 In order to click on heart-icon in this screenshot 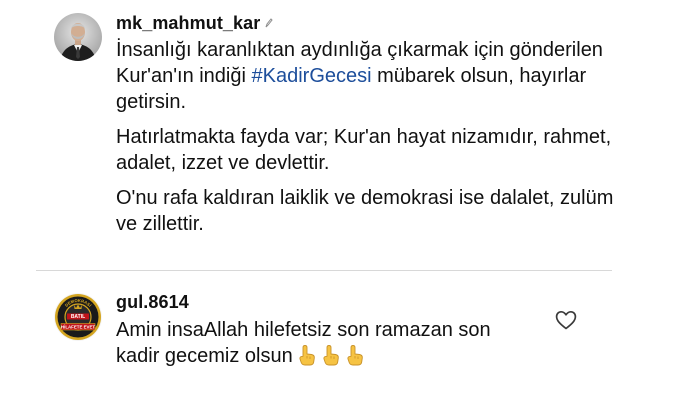, I will do `click(566, 322)`.